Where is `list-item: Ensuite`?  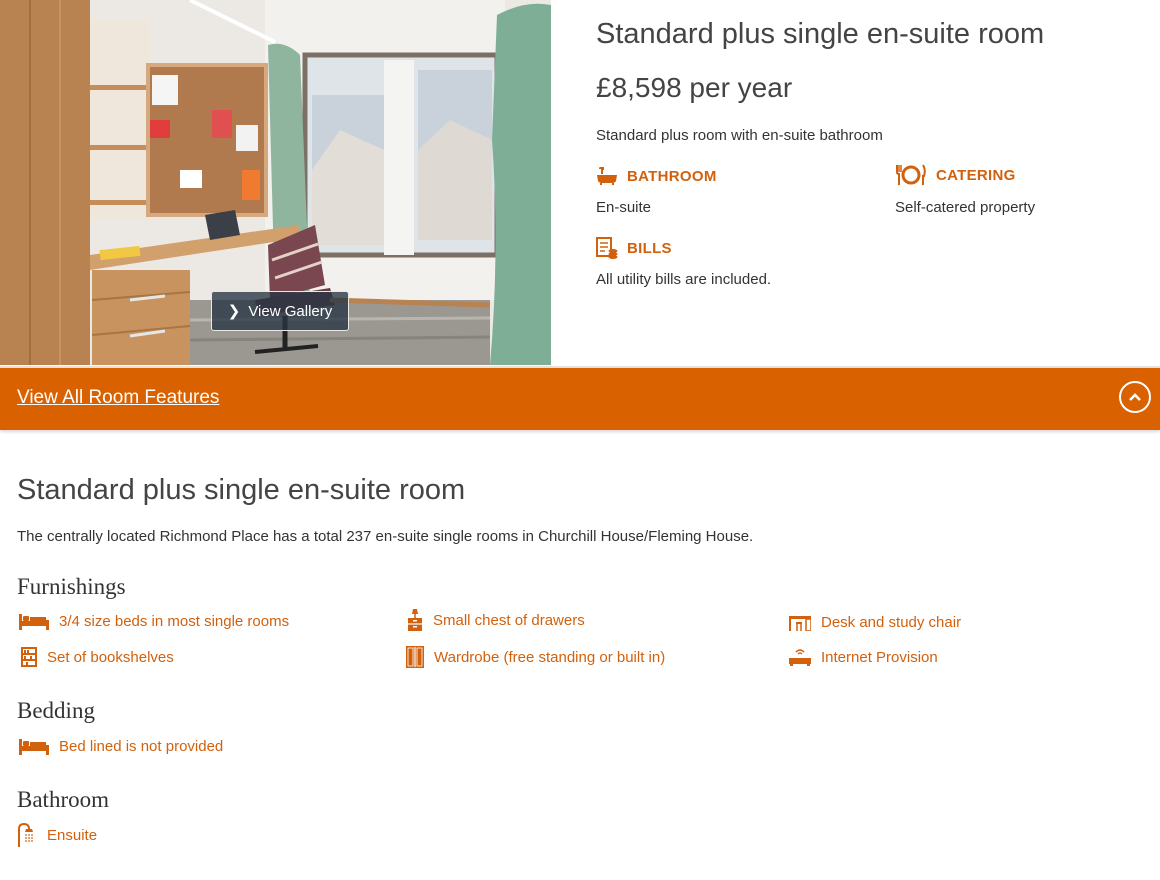
list-item: Ensuite is located at coordinates (57, 835).